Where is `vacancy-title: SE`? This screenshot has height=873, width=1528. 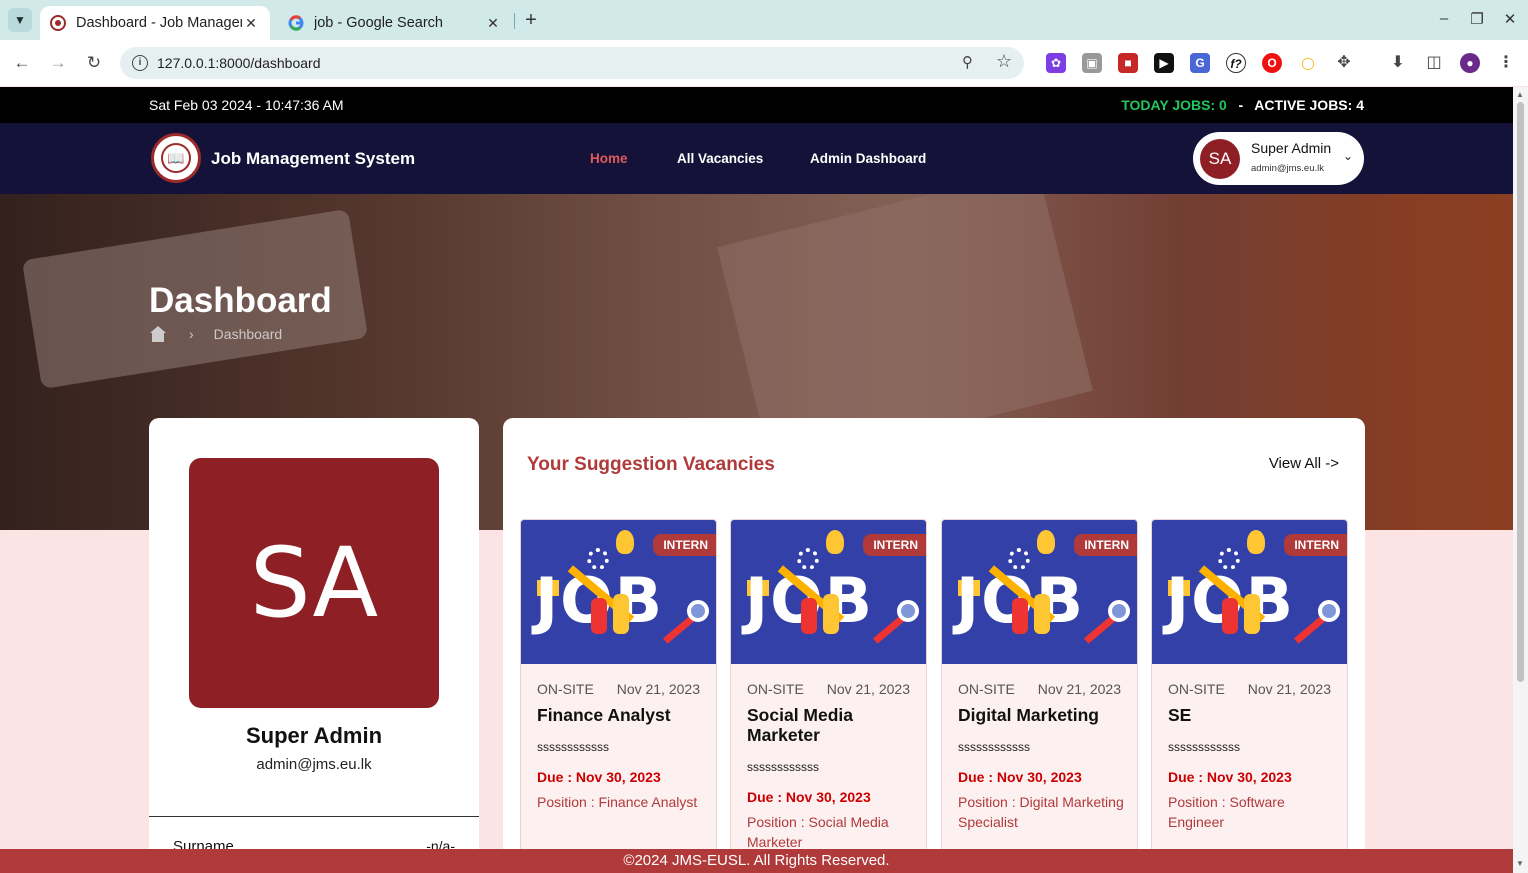
vacancy-title: SE is located at coordinates (1253, 715).